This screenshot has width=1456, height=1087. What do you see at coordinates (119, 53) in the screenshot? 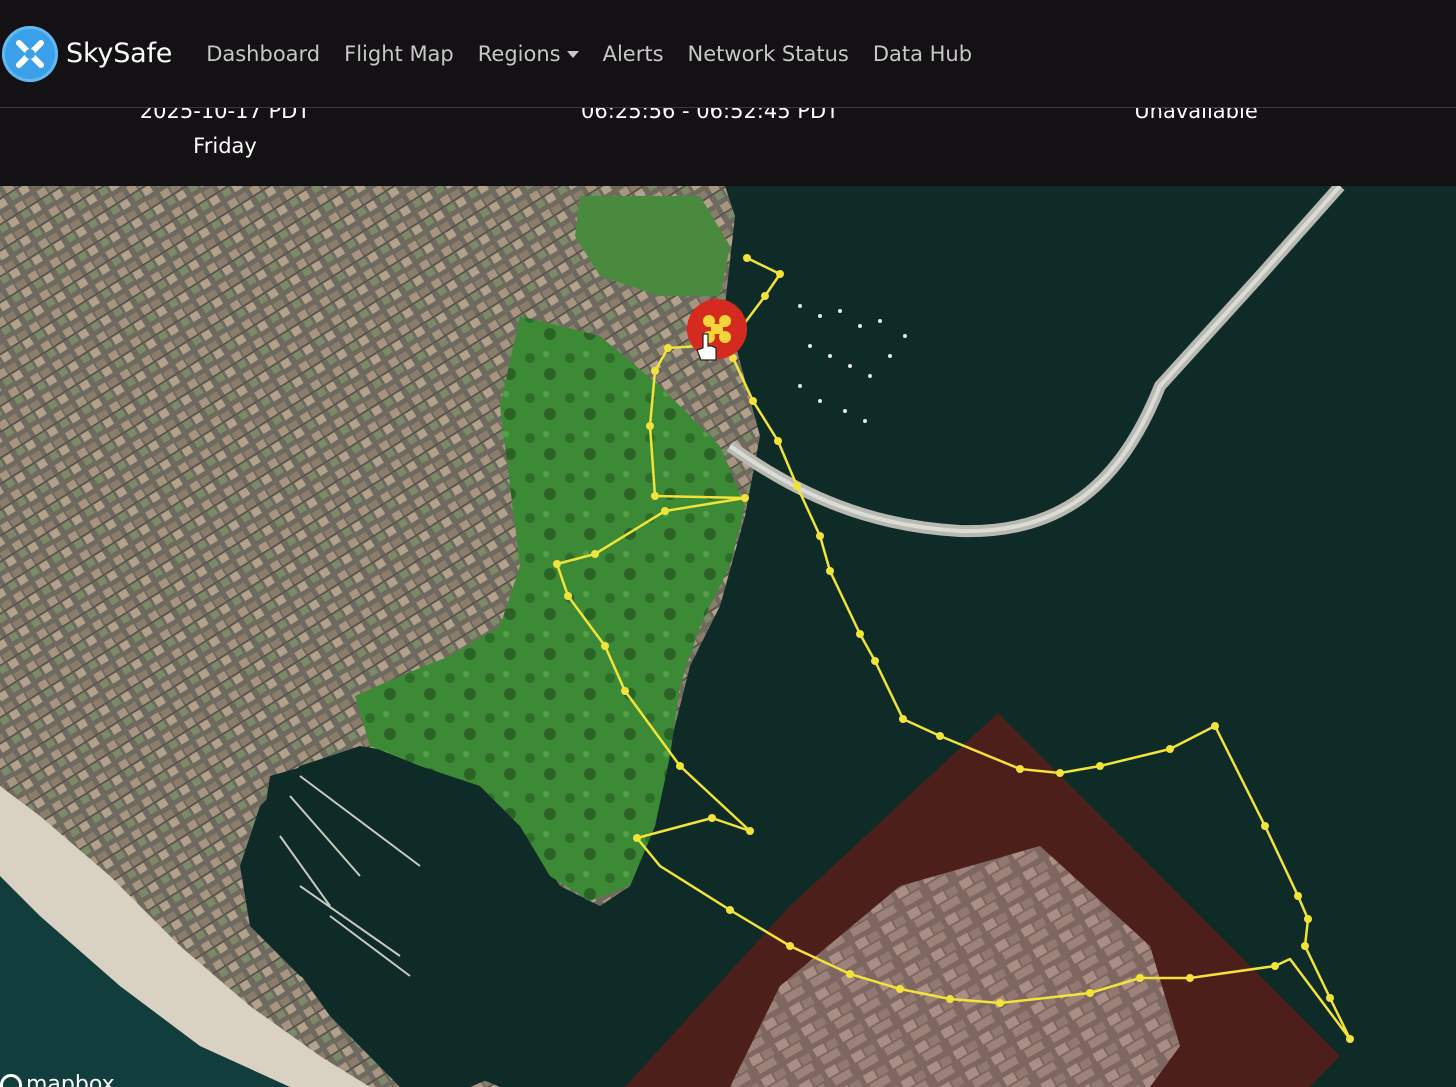
I see `brand-name: SkySafe` at bounding box center [119, 53].